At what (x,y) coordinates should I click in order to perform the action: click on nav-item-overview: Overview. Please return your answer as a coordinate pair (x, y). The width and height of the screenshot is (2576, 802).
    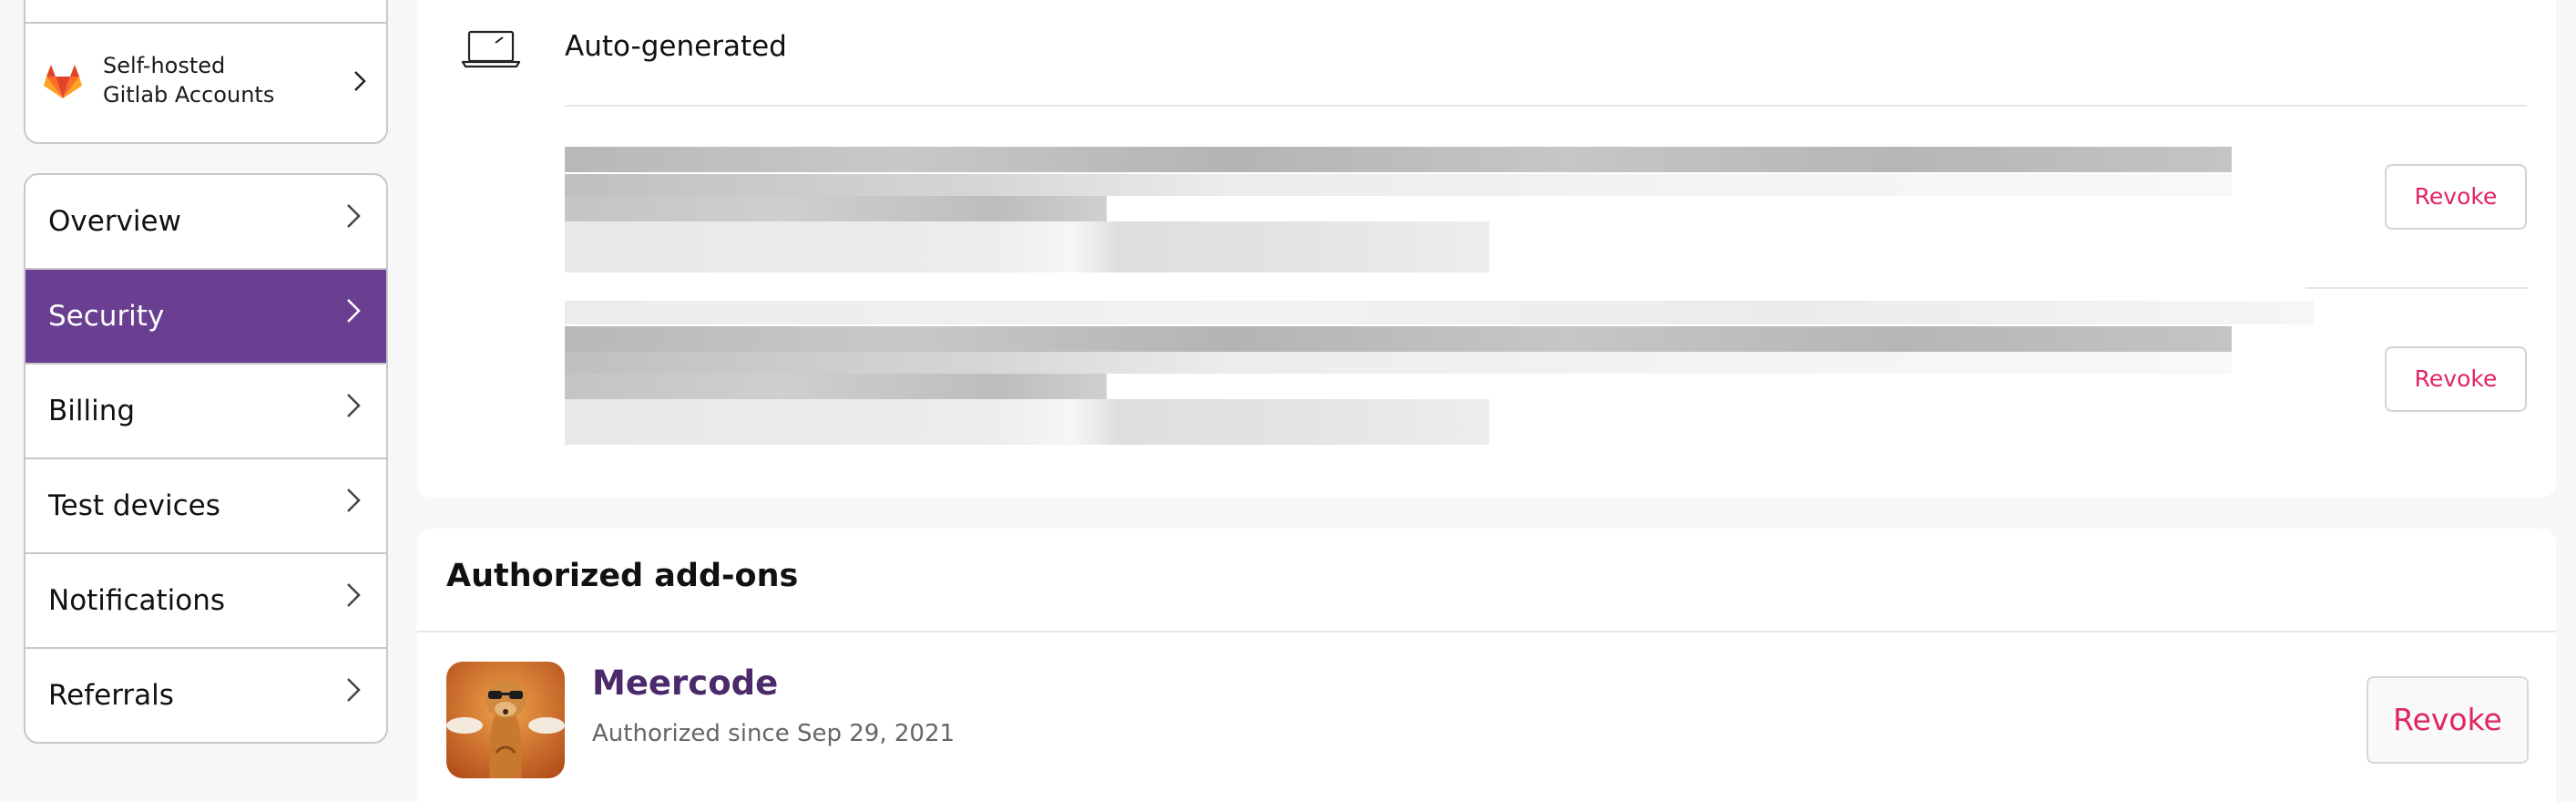
    Looking at the image, I should click on (206, 222).